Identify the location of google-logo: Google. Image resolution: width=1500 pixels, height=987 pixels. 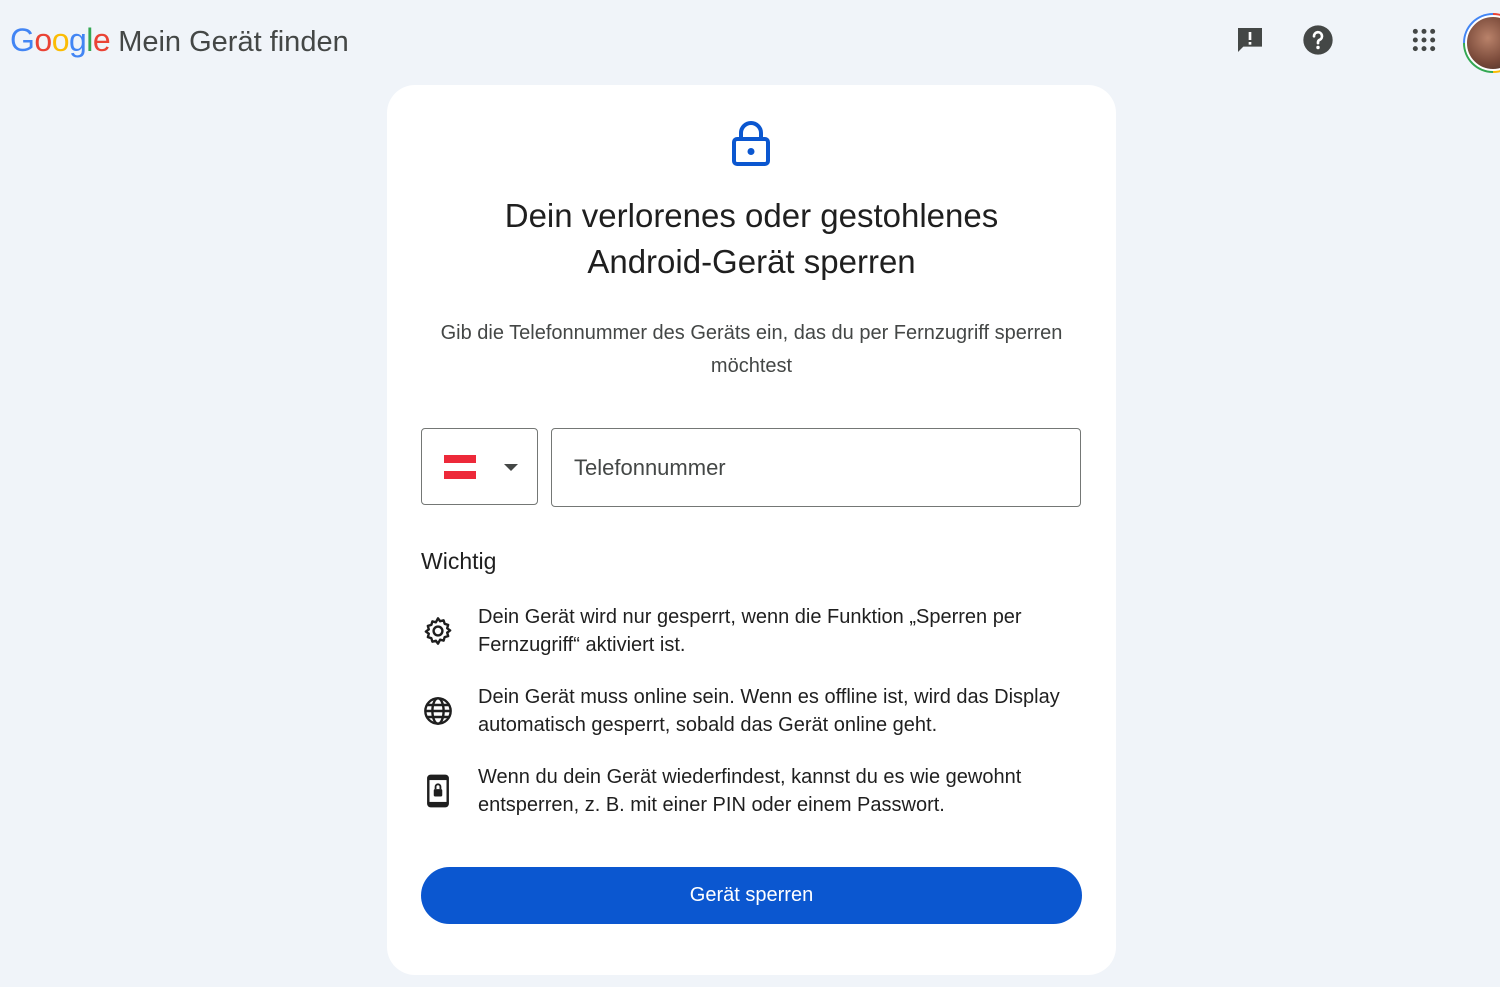
(60, 40).